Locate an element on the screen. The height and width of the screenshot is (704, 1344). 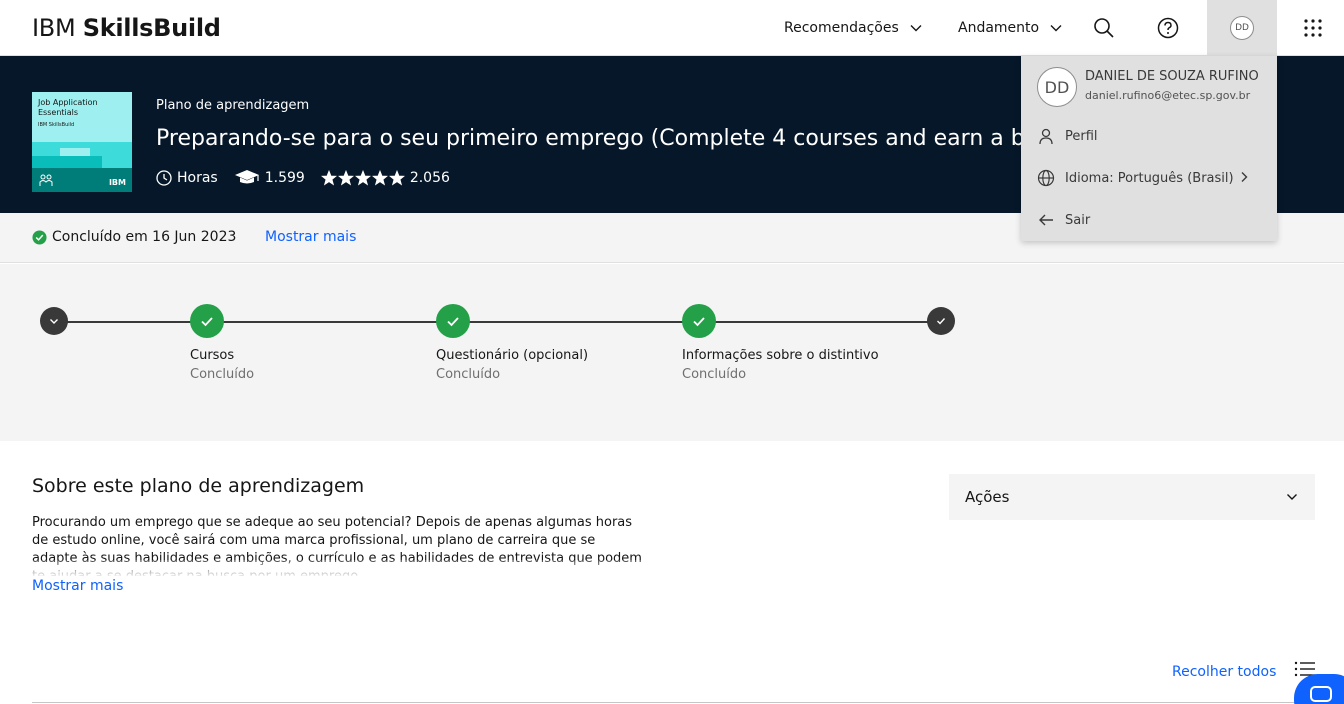
divider is located at coordinates (673, 702).